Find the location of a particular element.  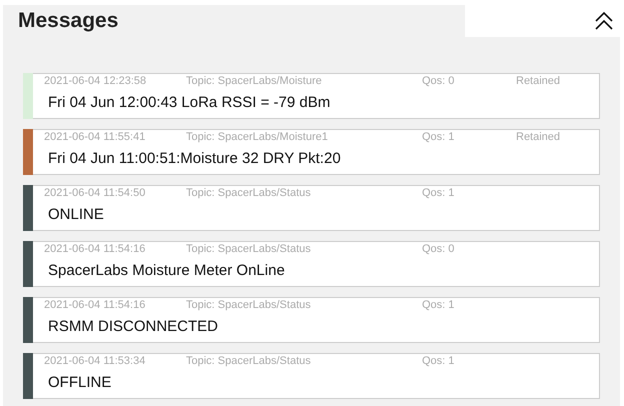

message-payload: SpacerLabs Moisture Meter OnLine is located at coordinates (166, 270).